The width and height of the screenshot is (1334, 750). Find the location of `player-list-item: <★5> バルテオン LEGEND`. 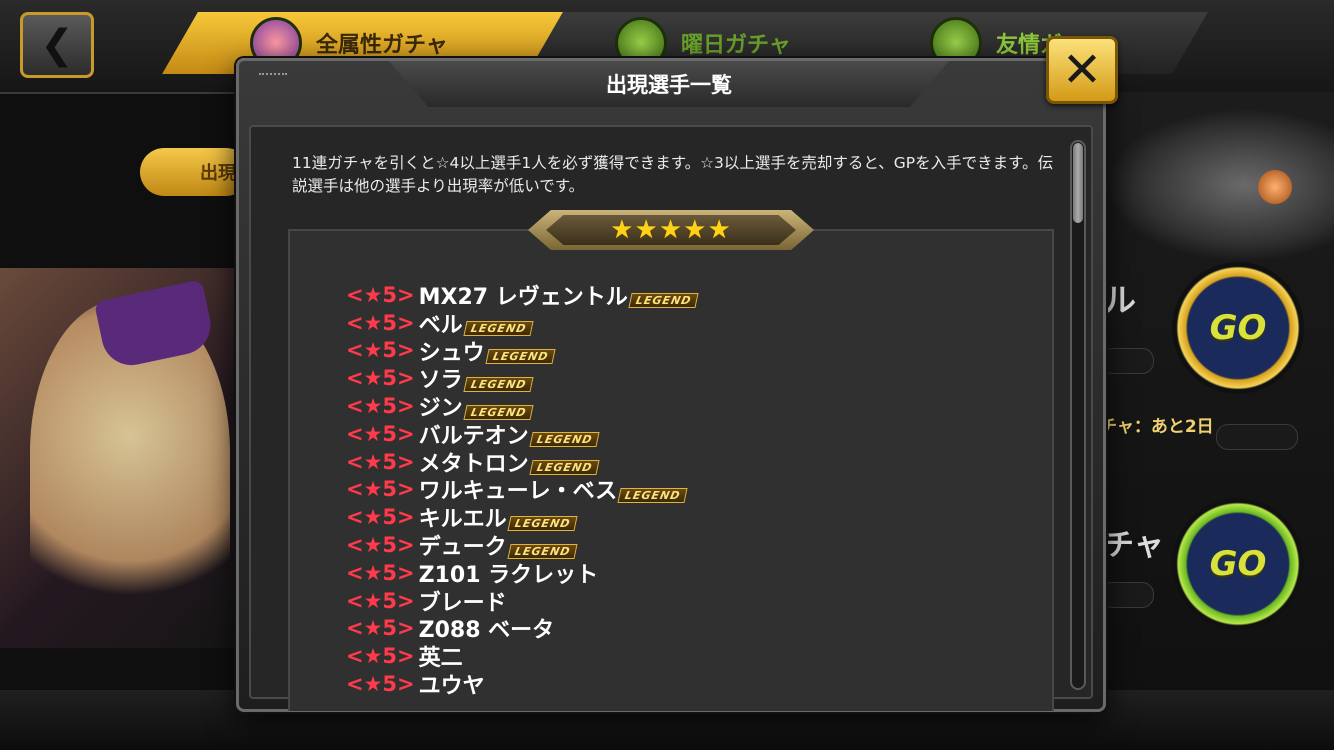

player-list-item: <★5> バルテオン LEGEND is located at coordinates (521, 434).